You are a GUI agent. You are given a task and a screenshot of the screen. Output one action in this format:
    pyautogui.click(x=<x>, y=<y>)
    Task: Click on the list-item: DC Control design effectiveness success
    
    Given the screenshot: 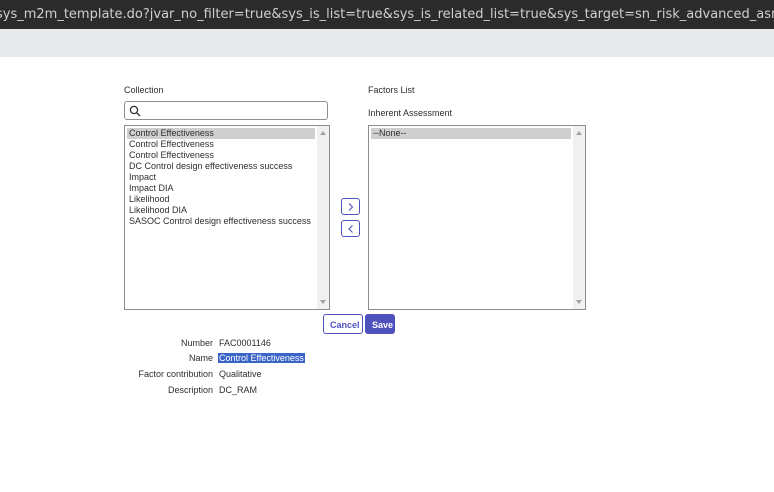 What is the action you would take?
    pyautogui.click(x=221, y=166)
    